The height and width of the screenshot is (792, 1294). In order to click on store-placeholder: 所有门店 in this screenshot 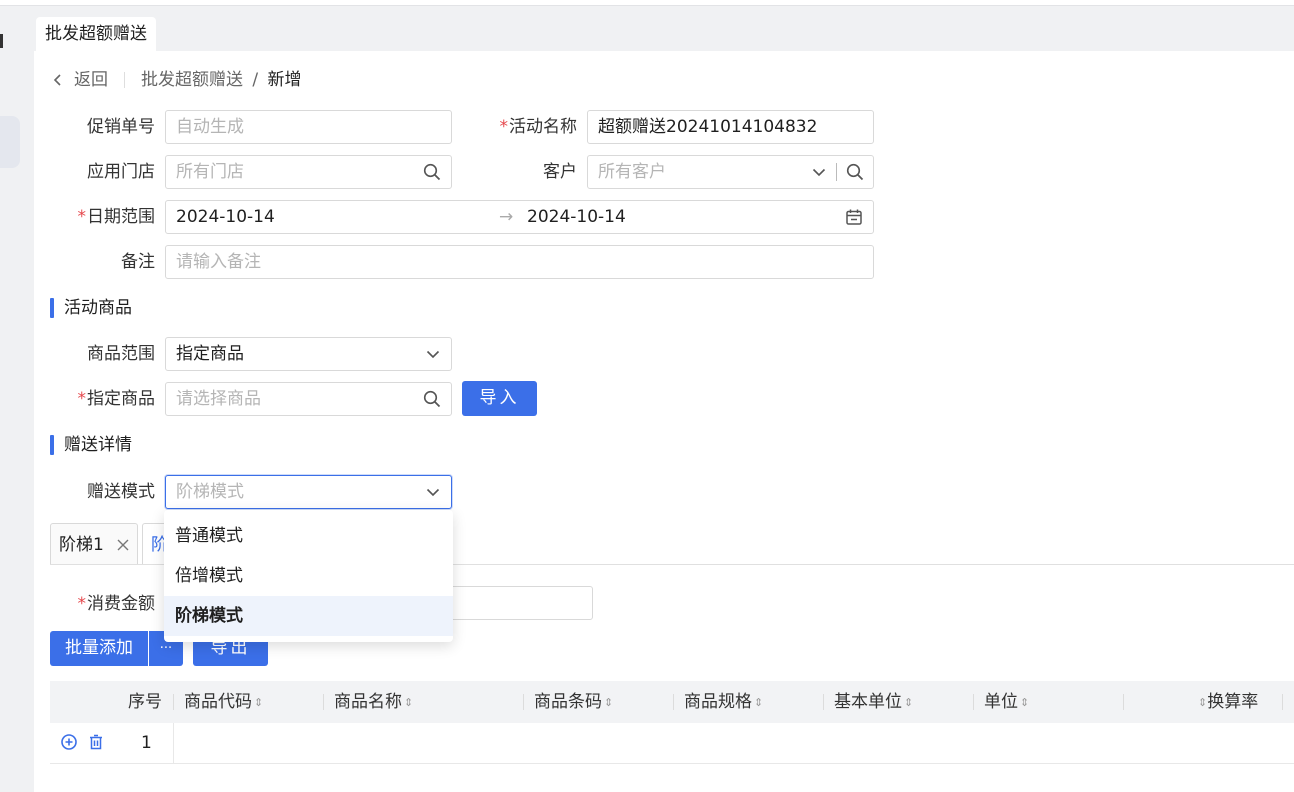, I will do `click(210, 172)`.